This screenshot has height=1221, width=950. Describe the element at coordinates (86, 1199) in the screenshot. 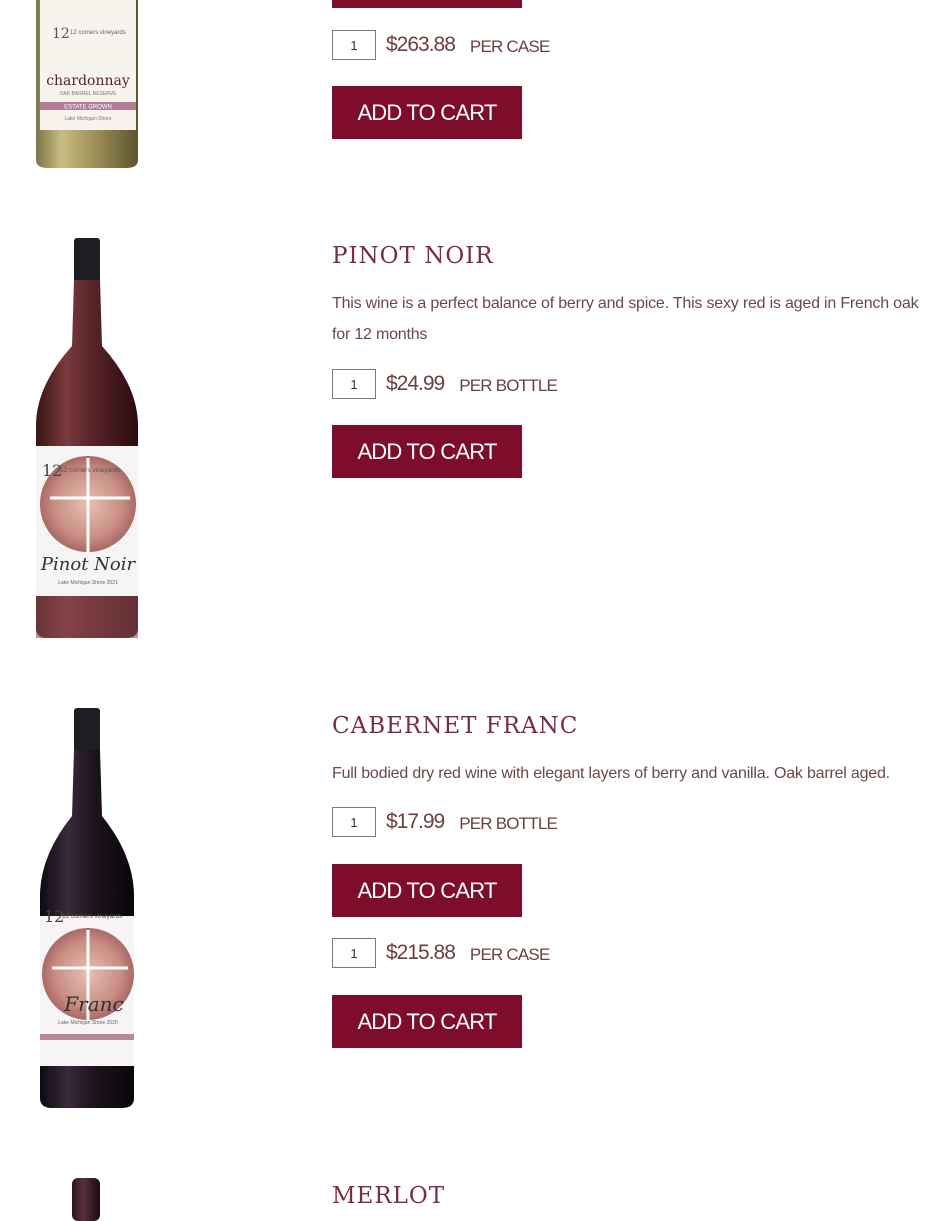

I see `merlot-bottle-image` at that location.